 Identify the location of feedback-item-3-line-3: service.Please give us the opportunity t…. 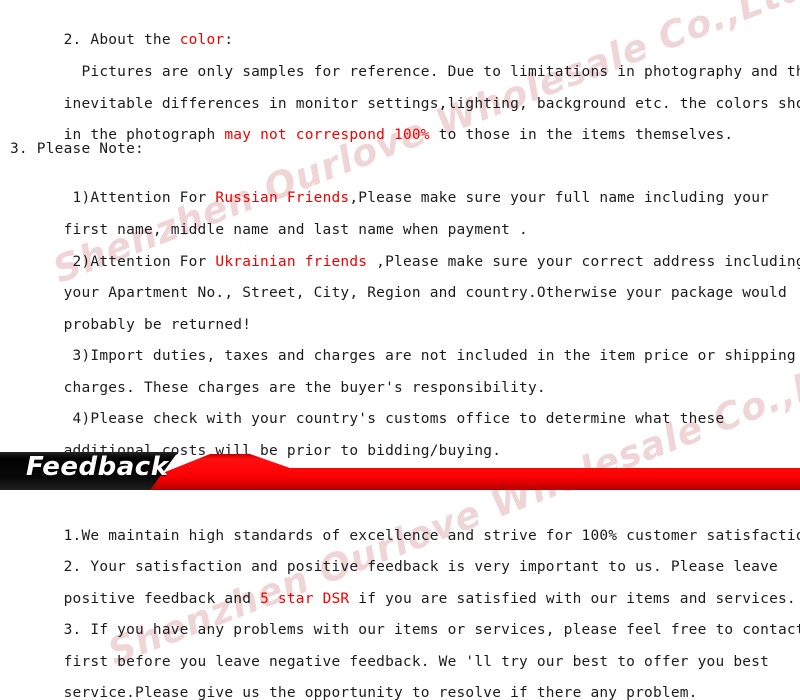
(400, 683).